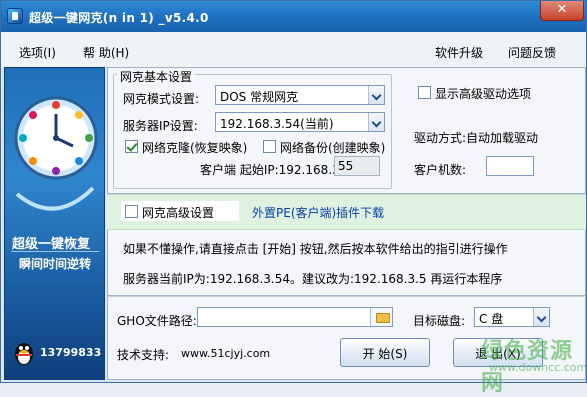  What do you see at coordinates (37, 52) in the screenshot?
I see `menu-options: 选项(I)` at bounding box center [37, 52].